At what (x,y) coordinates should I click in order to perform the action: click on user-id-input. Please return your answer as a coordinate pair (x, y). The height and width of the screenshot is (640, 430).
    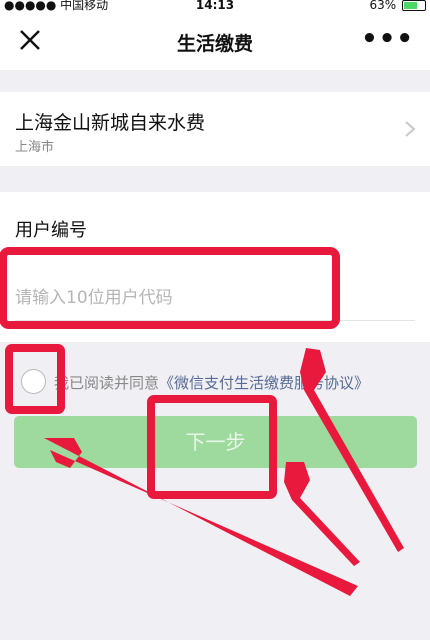
    Looking at the image, I should click on (215, 298).